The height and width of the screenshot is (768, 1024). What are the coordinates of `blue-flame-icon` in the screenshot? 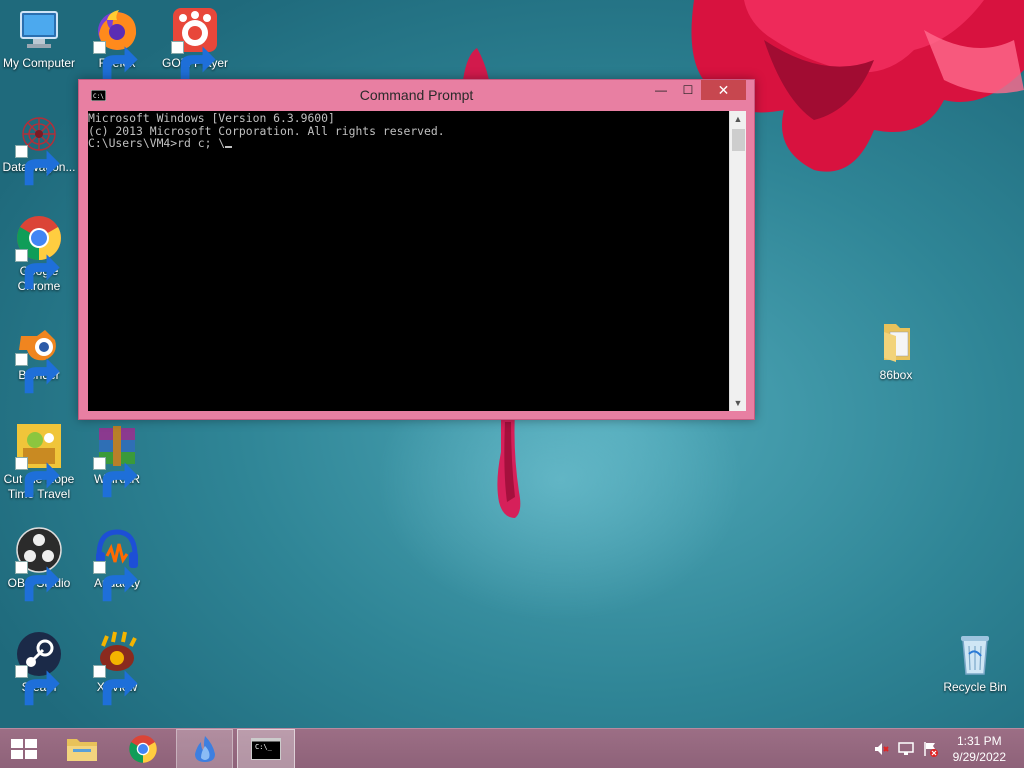 It's located at (204, 749).